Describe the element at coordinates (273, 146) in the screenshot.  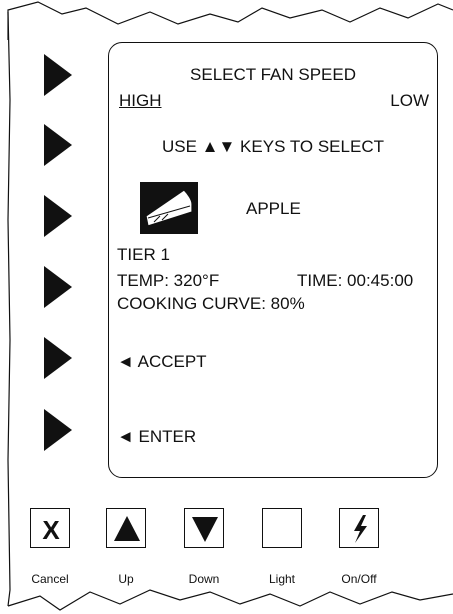
I see `instruction-text: USE ▲▼ KEYS TO SELECT` at that location.